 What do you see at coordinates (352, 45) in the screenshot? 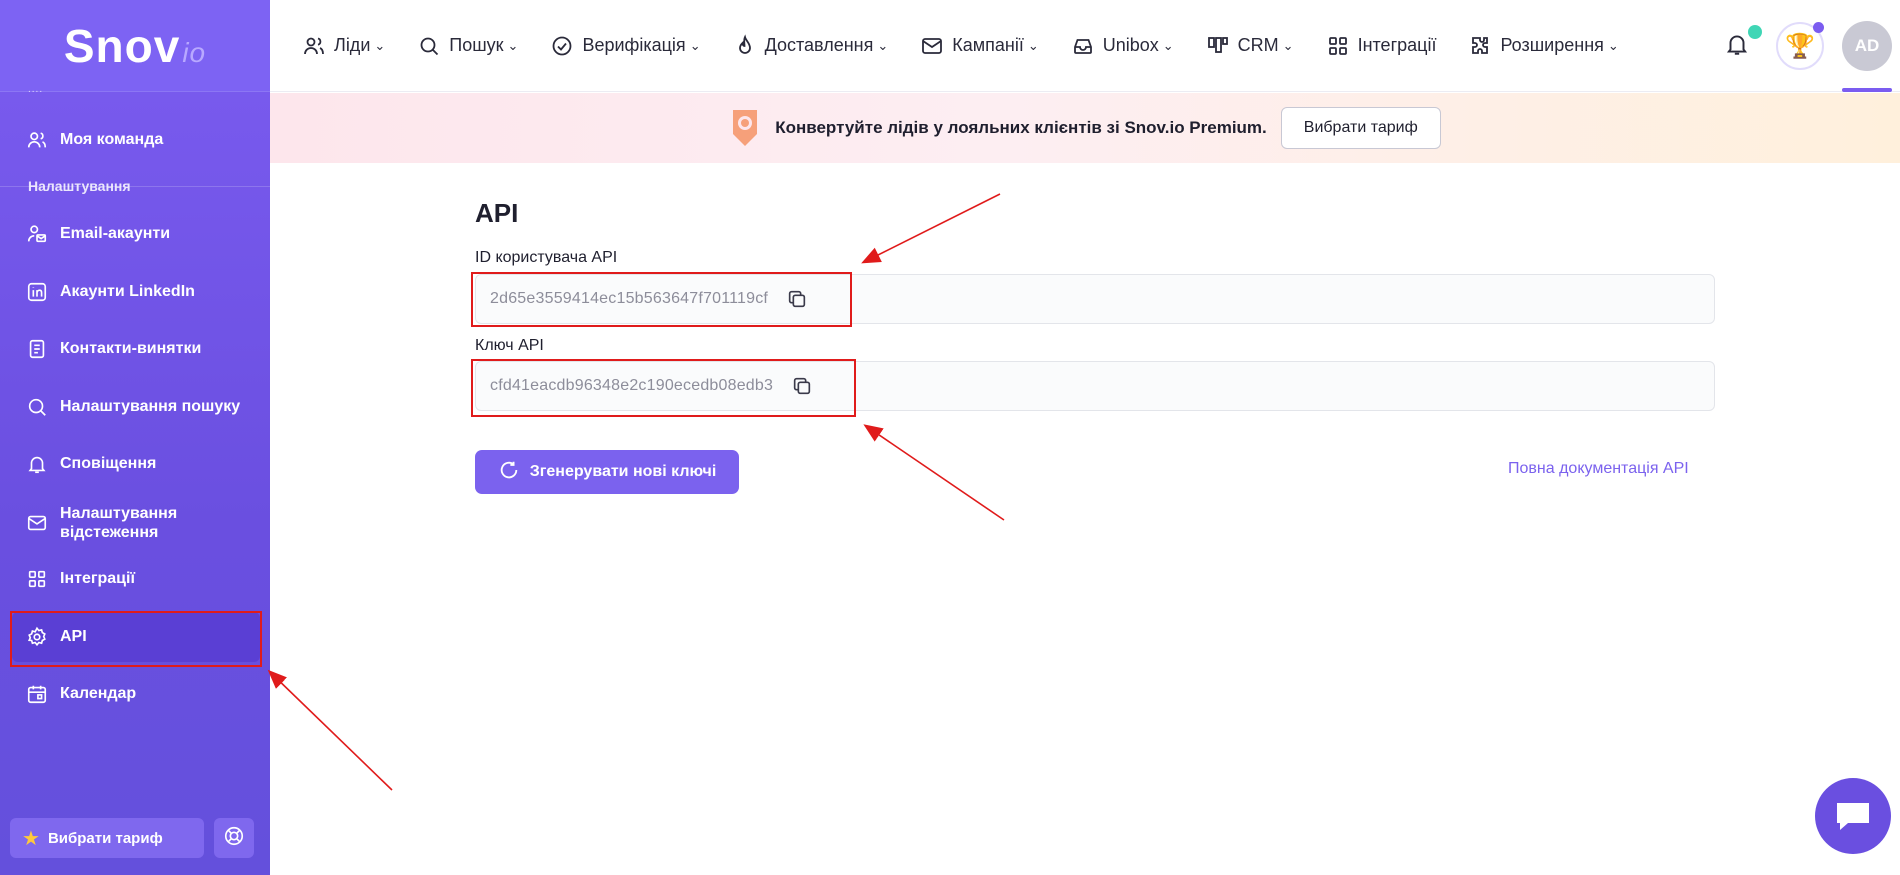
I see `nav-label: Ліди` at bounding box center [352, 45].